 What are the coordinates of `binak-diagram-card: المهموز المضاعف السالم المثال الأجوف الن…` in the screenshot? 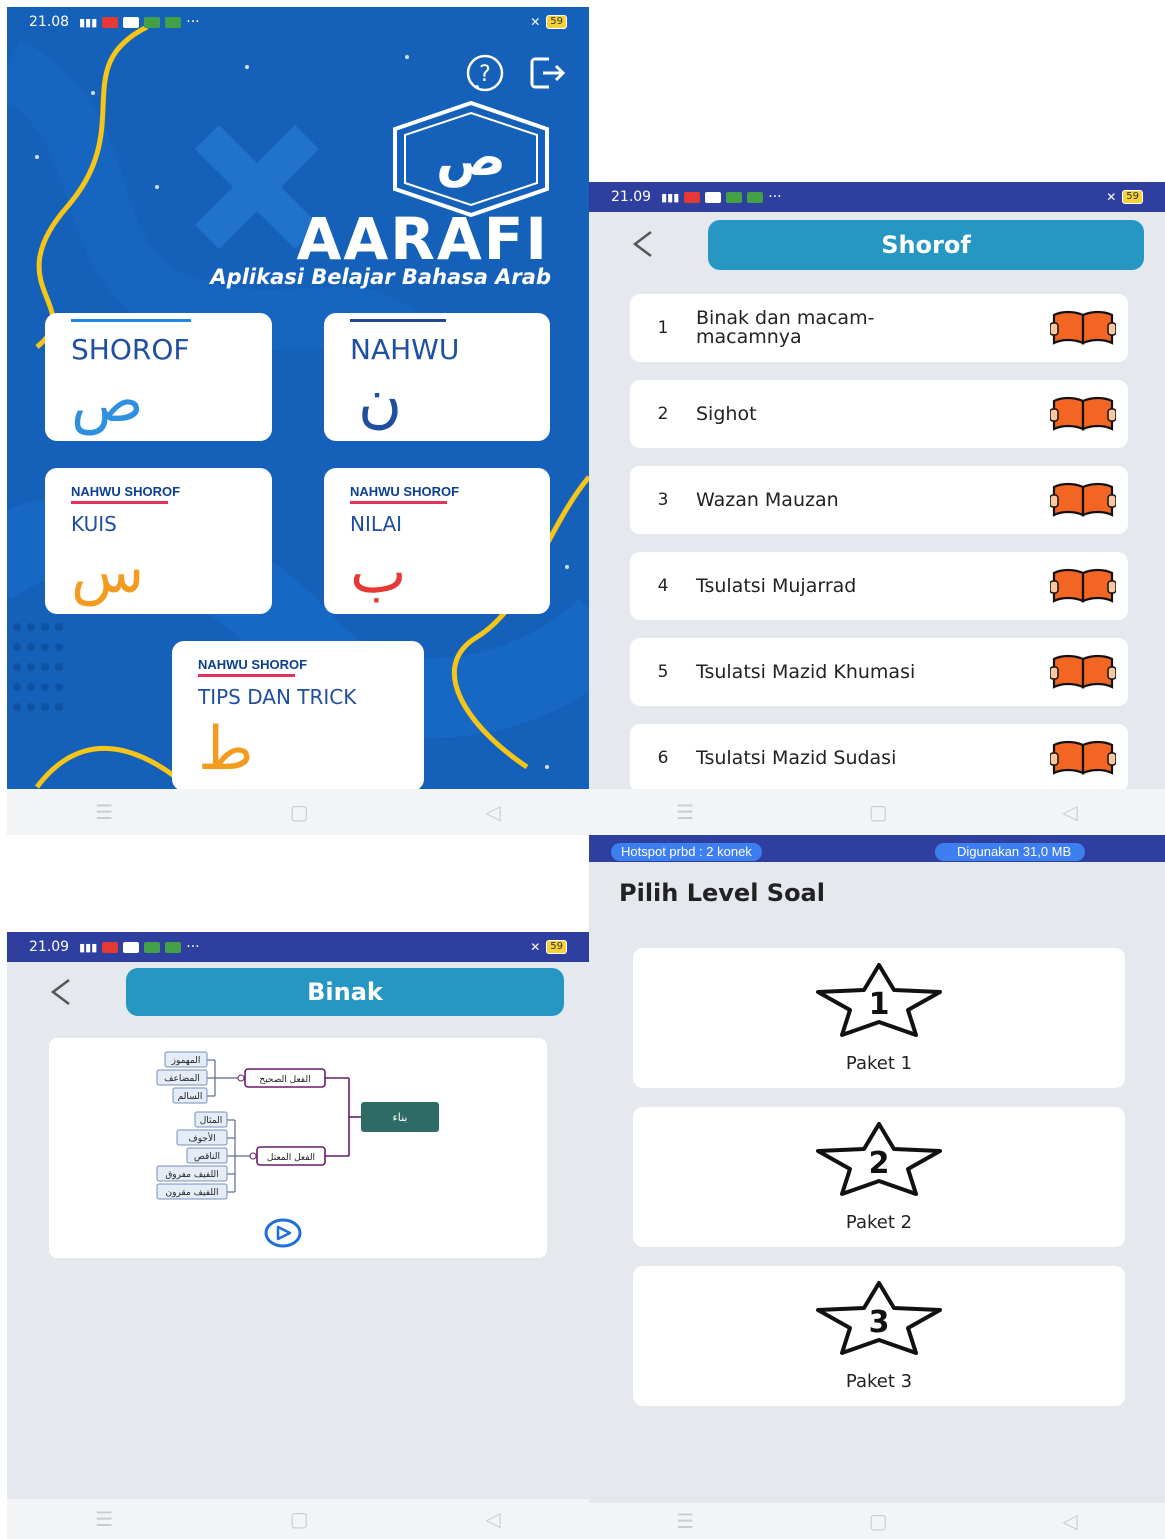 It's located at (298, 1148).